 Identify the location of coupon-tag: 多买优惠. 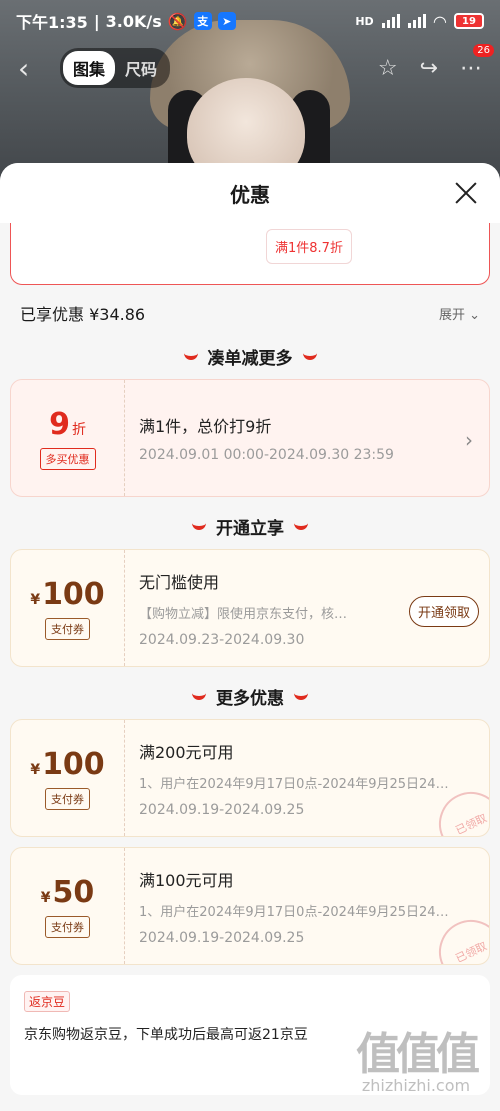
(67, 458).